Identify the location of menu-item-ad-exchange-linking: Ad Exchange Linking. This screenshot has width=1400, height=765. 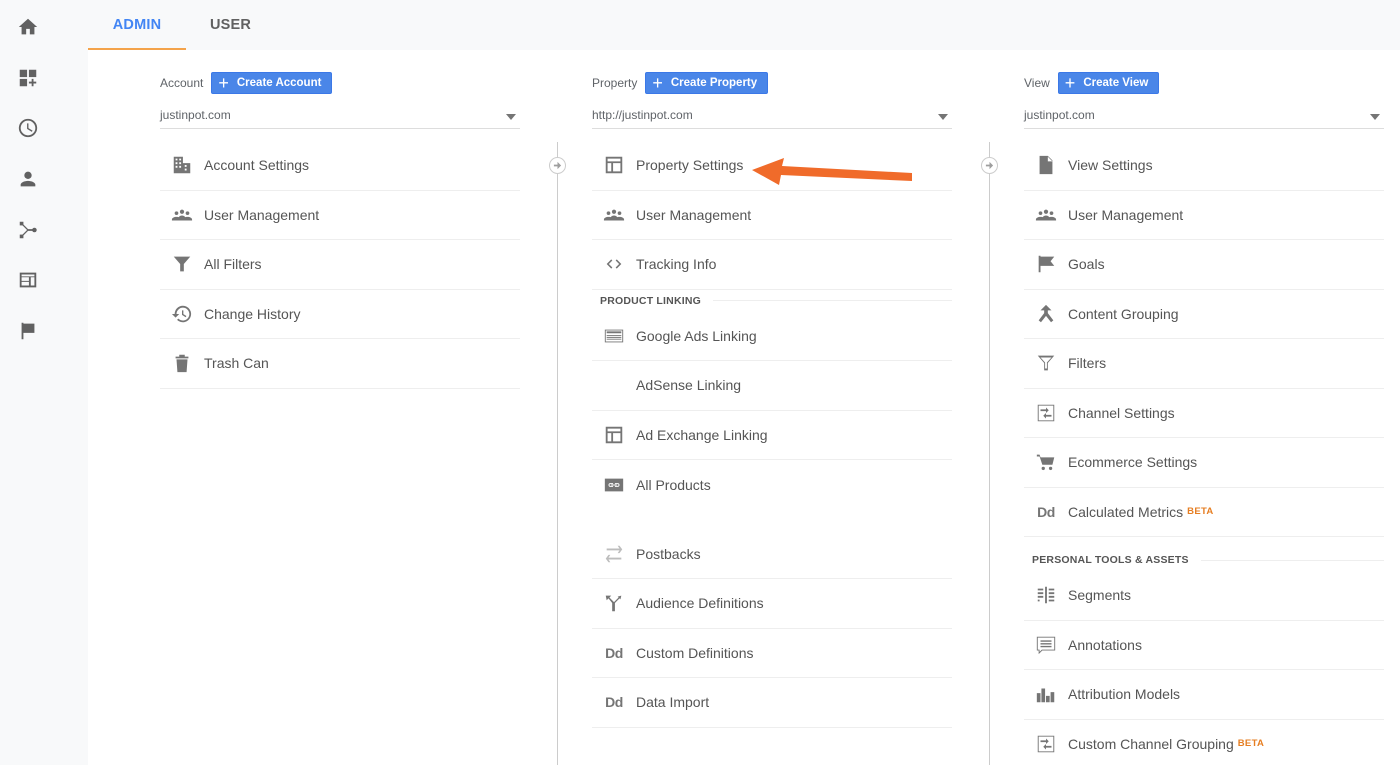
(772, 435).